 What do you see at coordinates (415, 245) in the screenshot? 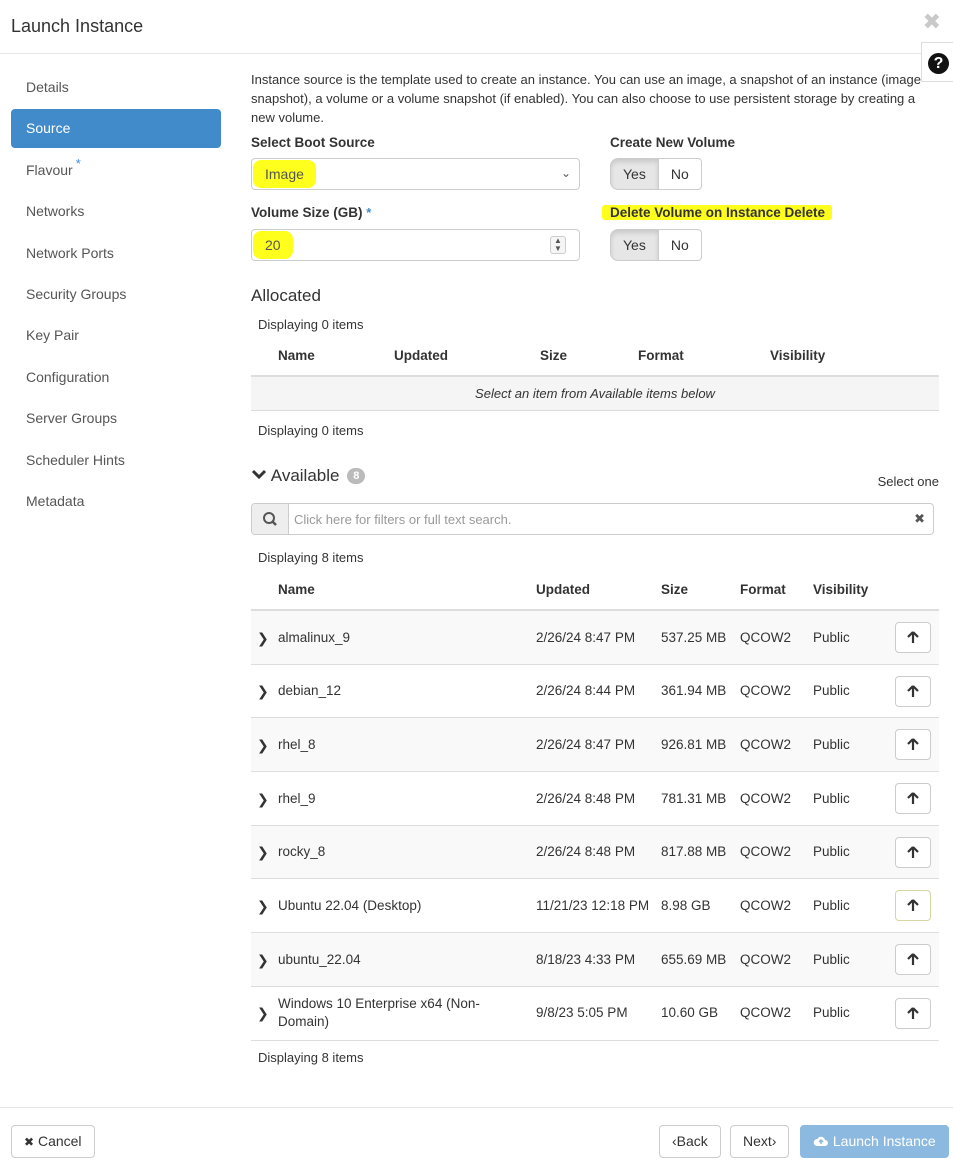
I see `volume-size-input: 20 ▲ ▼` at bounding box center [415, 245].